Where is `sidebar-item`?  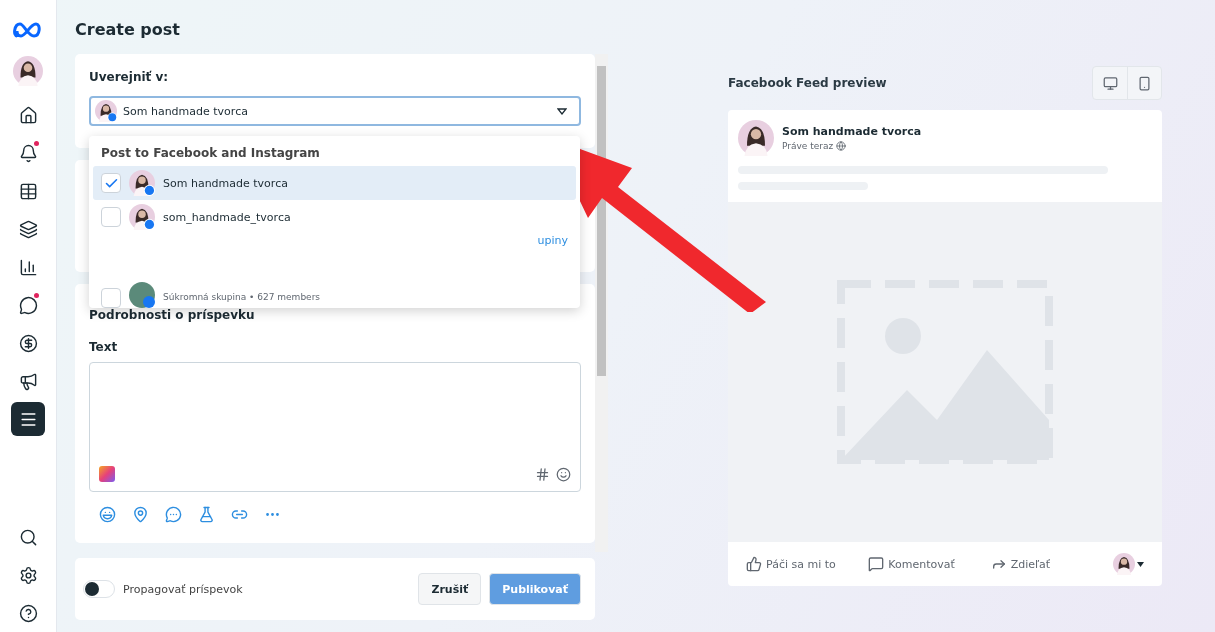
sidebar-item is located at coordinates (28, 419).